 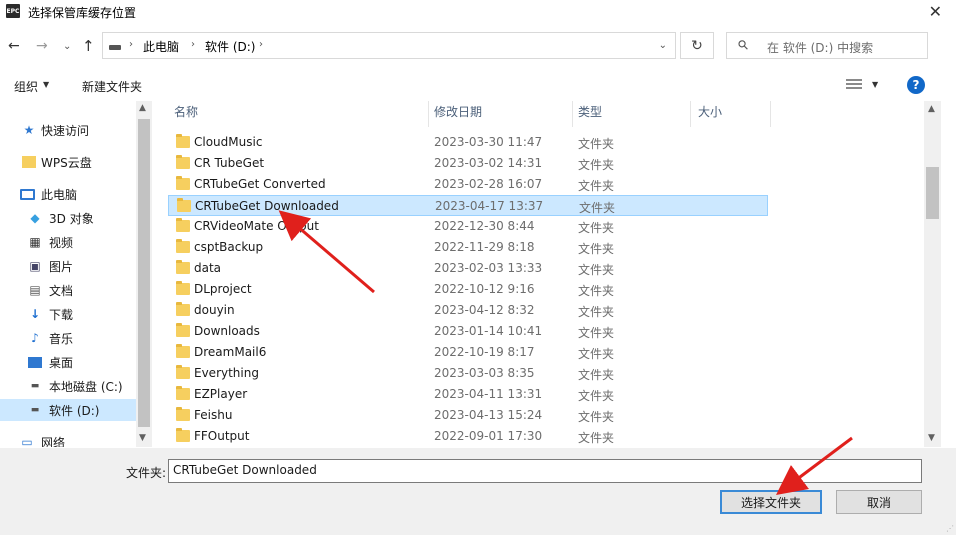 What do you see at coordinates (35, 218) in the screenshot?
I see `cube-icon: ◆` at bounding box center [35, 218].